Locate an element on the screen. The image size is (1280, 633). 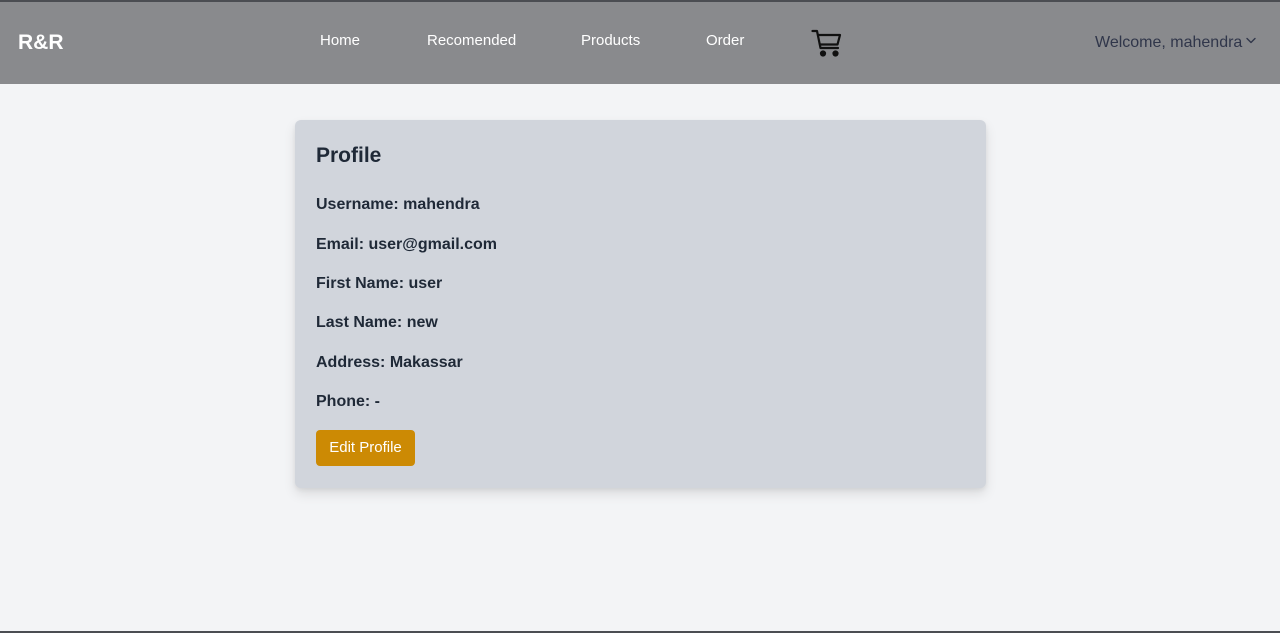
field-value: user@gmail.com is located at coordinates (432, 244).